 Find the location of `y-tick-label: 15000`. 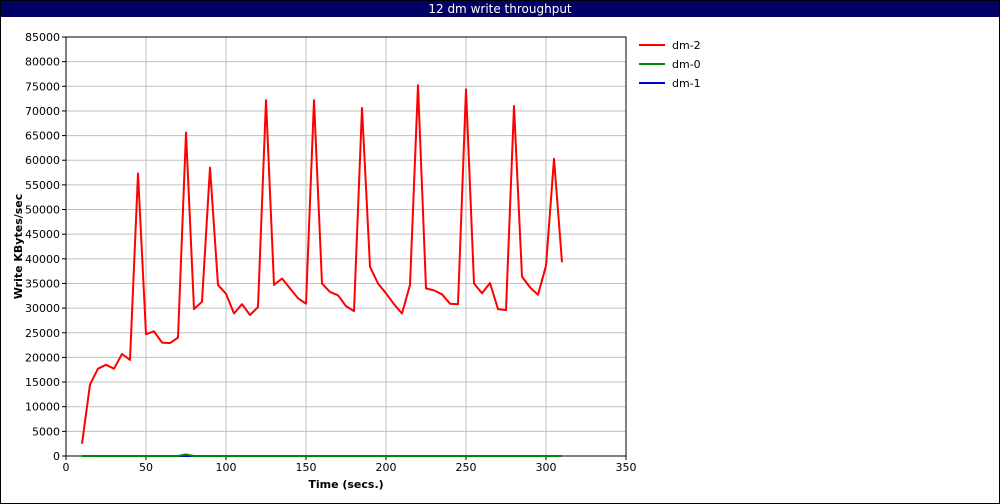

y-tick-label: 15000 is located at coordinates (42, 382).